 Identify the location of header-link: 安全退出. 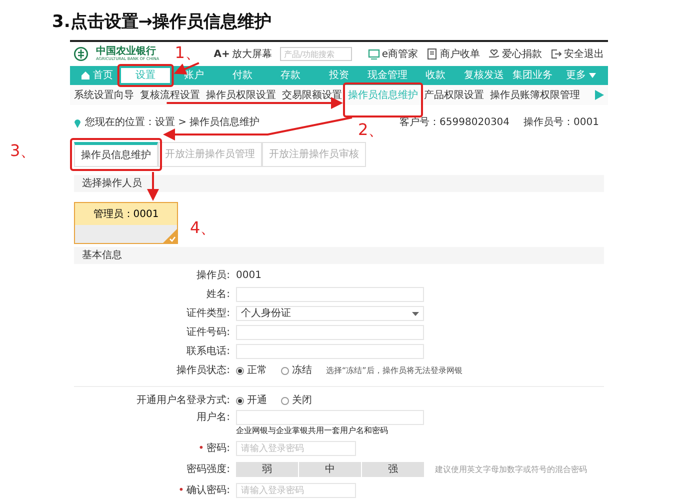
(584, 54).